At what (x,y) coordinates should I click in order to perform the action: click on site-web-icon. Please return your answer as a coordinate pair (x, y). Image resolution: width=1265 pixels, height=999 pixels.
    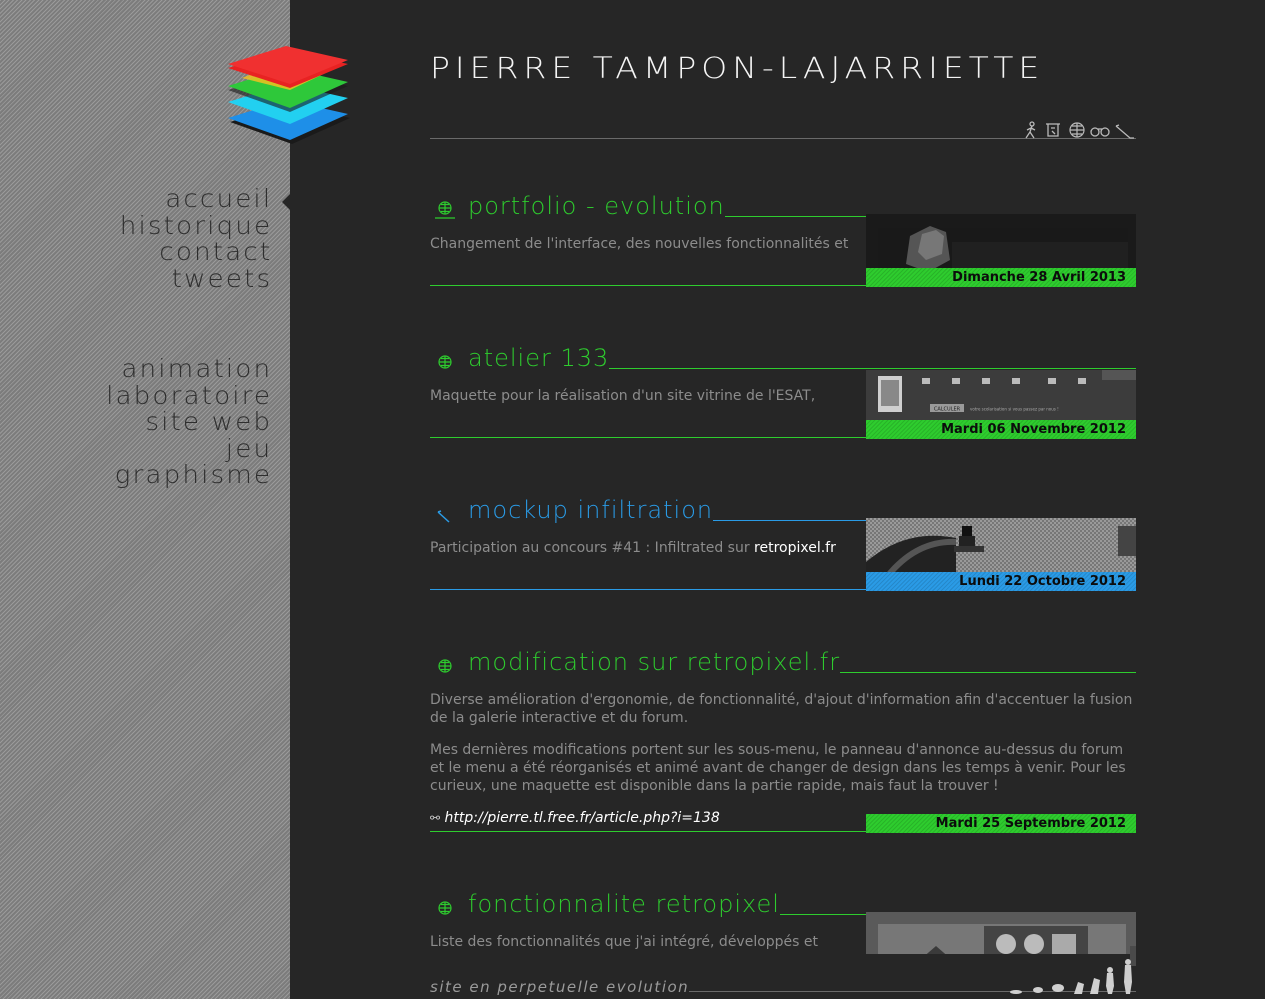
    Looking at the image, I should click on (1077, 130).